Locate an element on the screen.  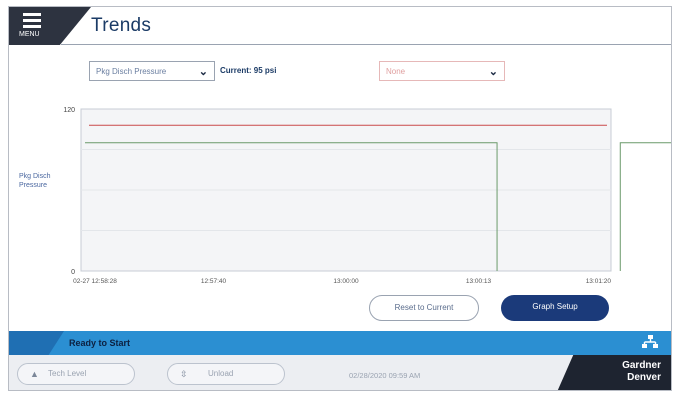
current-value: Current: 95 psi is located at coordinates (248, 70).